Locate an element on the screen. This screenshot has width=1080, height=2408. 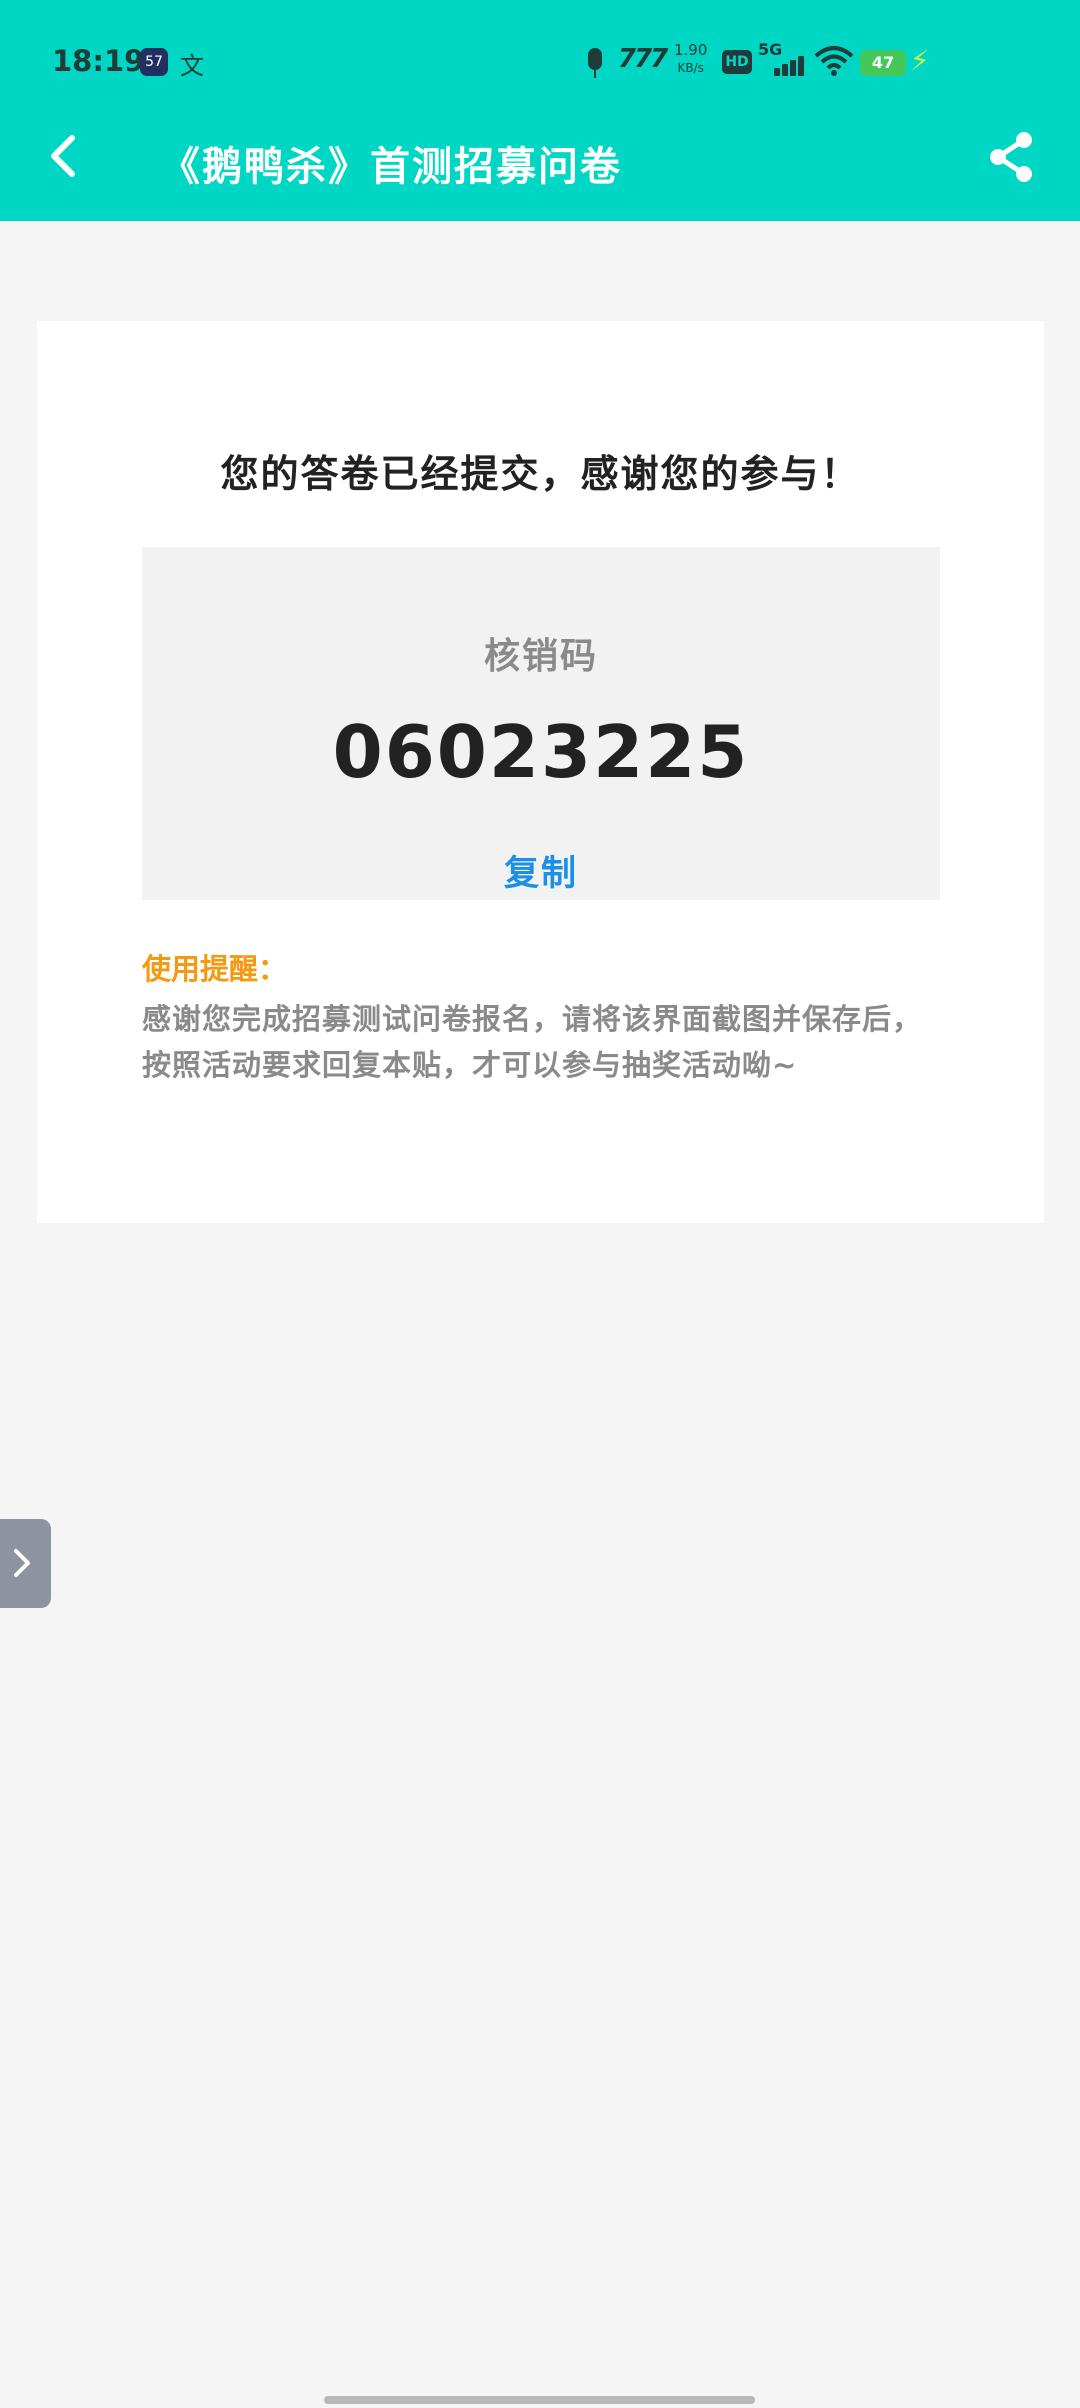
redemption-code-box: 核销码 06023225 复制 is located at coordinates (541, 723).